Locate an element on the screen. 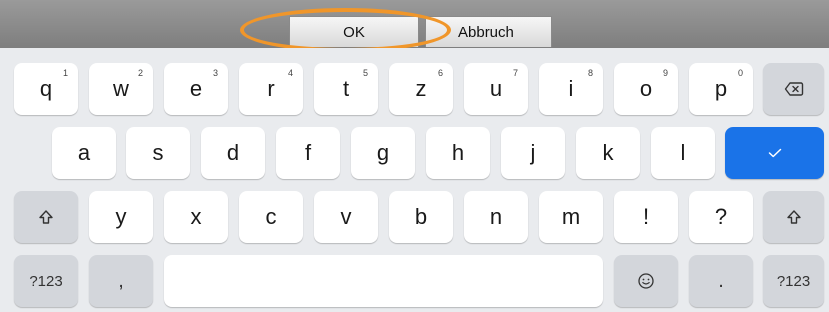 The image size is (829, 312). key-label: w is located at coordinates (121, 88).